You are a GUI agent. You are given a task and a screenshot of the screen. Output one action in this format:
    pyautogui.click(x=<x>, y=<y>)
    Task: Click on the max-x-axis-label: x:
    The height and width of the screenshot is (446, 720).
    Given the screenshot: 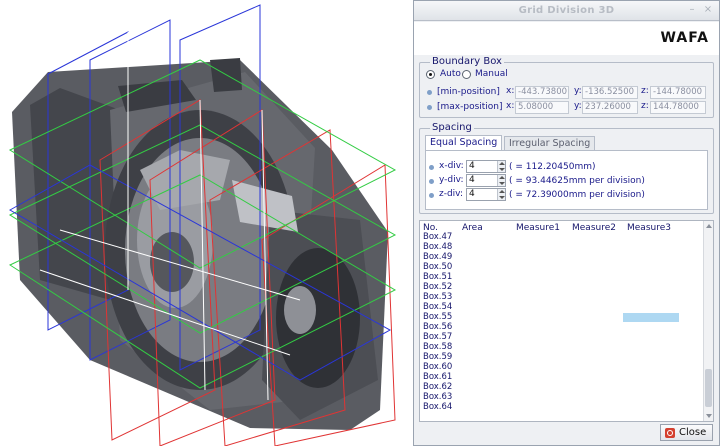 What is the action you would take?
    pyautogui.click(x=510, y=106)
    